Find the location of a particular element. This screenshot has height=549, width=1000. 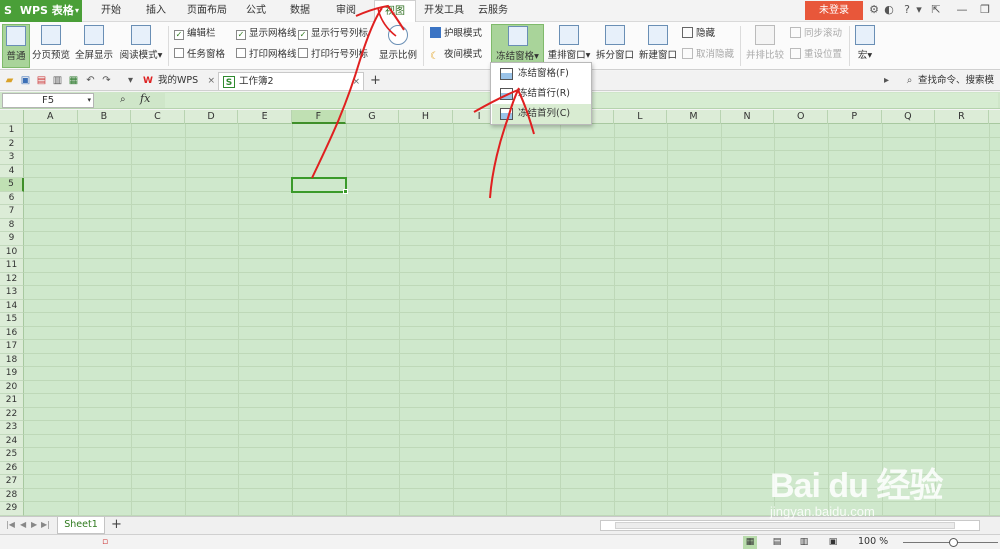

column-header-a: A is located at coordinates (51, 117).